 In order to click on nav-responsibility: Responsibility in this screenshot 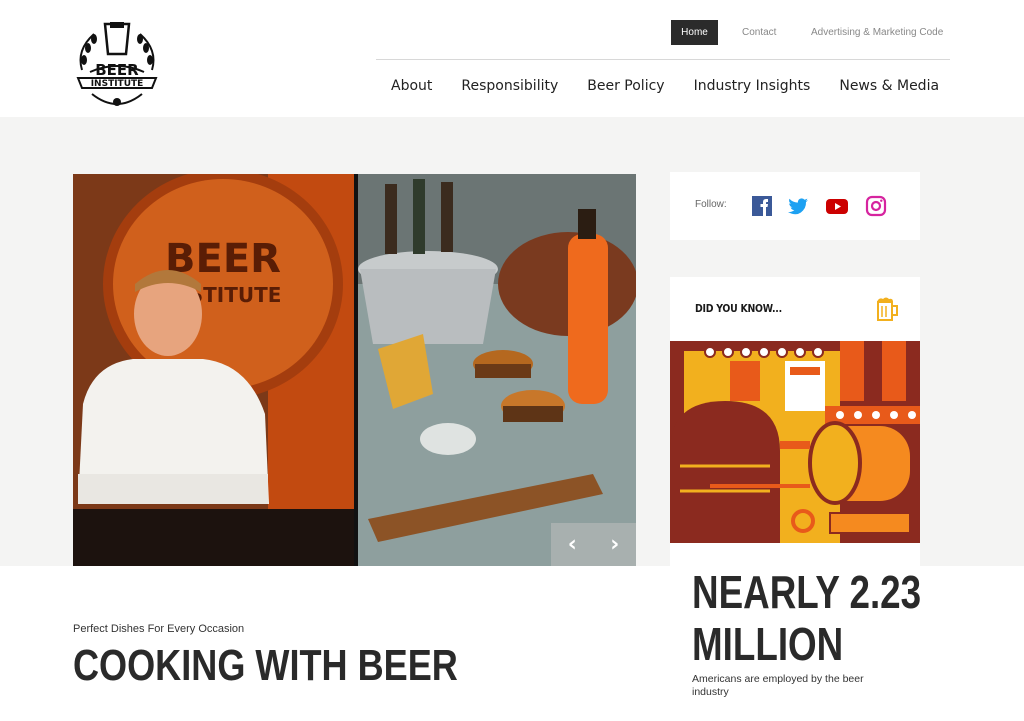, I will do `click(509, 89)`.